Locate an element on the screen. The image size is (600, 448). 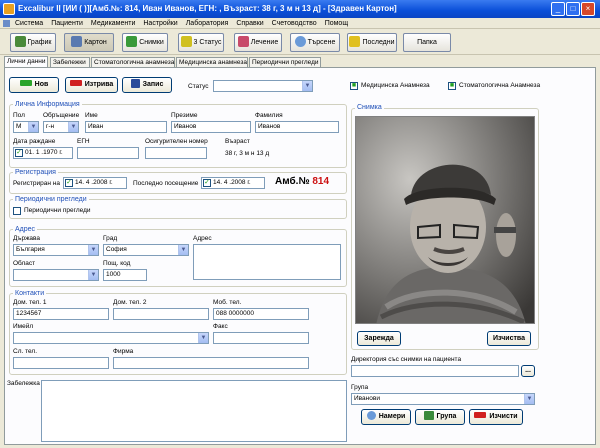
new-button: Нов is located at coordinates (34, 85).